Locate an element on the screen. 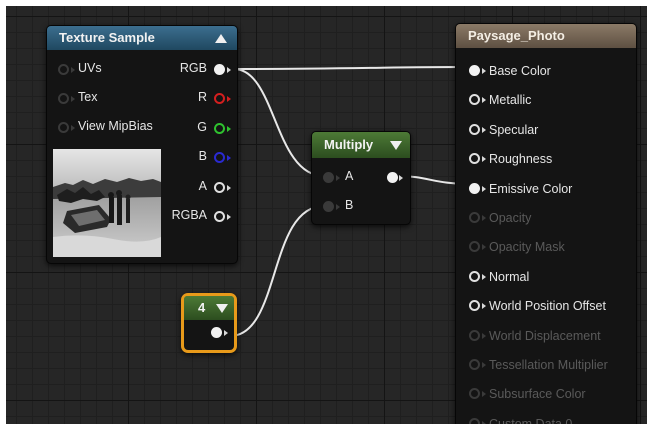  material-title: Paysage_Photo is located at coordinates (516, 35).